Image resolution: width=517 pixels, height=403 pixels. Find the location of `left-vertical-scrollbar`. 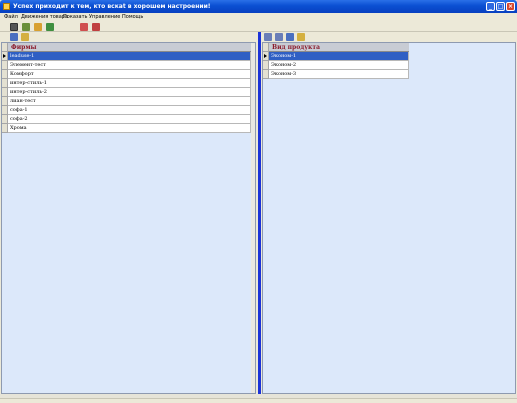

left-vertical-scrollbar is located at coordinates (253, 218).